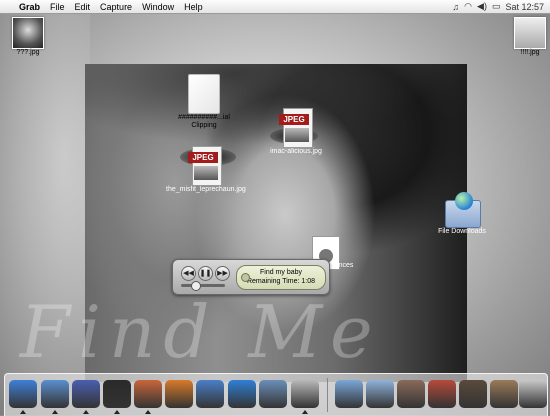 Image resolution: width=550 pixels, height=416 pixels. I want to click on player-lcd-display: Find my baby Remaining Time: 1:08, so click(281, 277).